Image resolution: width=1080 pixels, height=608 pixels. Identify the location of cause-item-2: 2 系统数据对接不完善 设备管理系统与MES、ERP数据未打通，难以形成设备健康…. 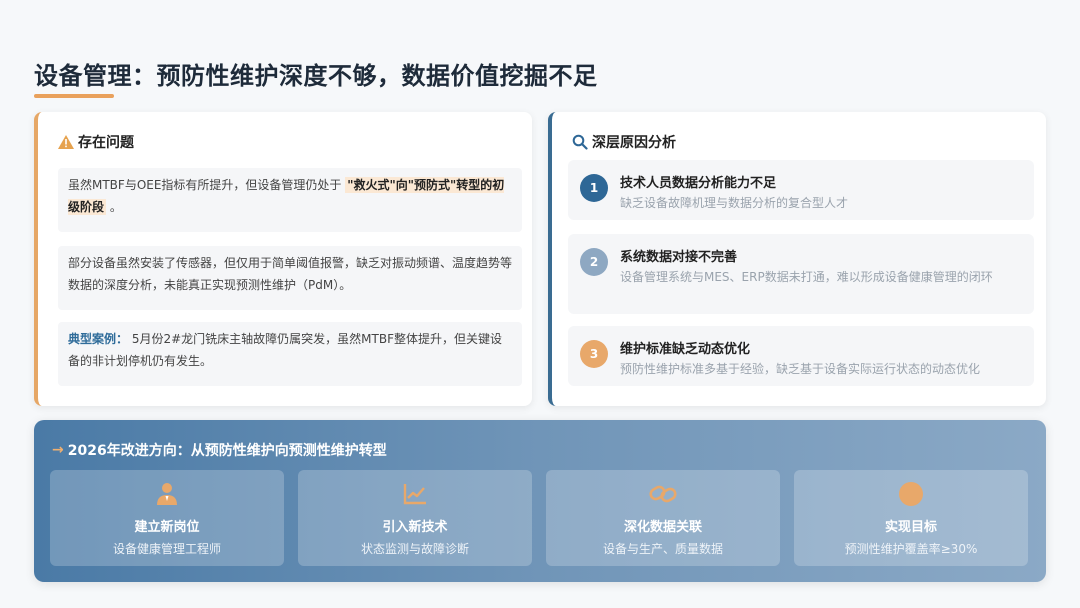
(801, 274).